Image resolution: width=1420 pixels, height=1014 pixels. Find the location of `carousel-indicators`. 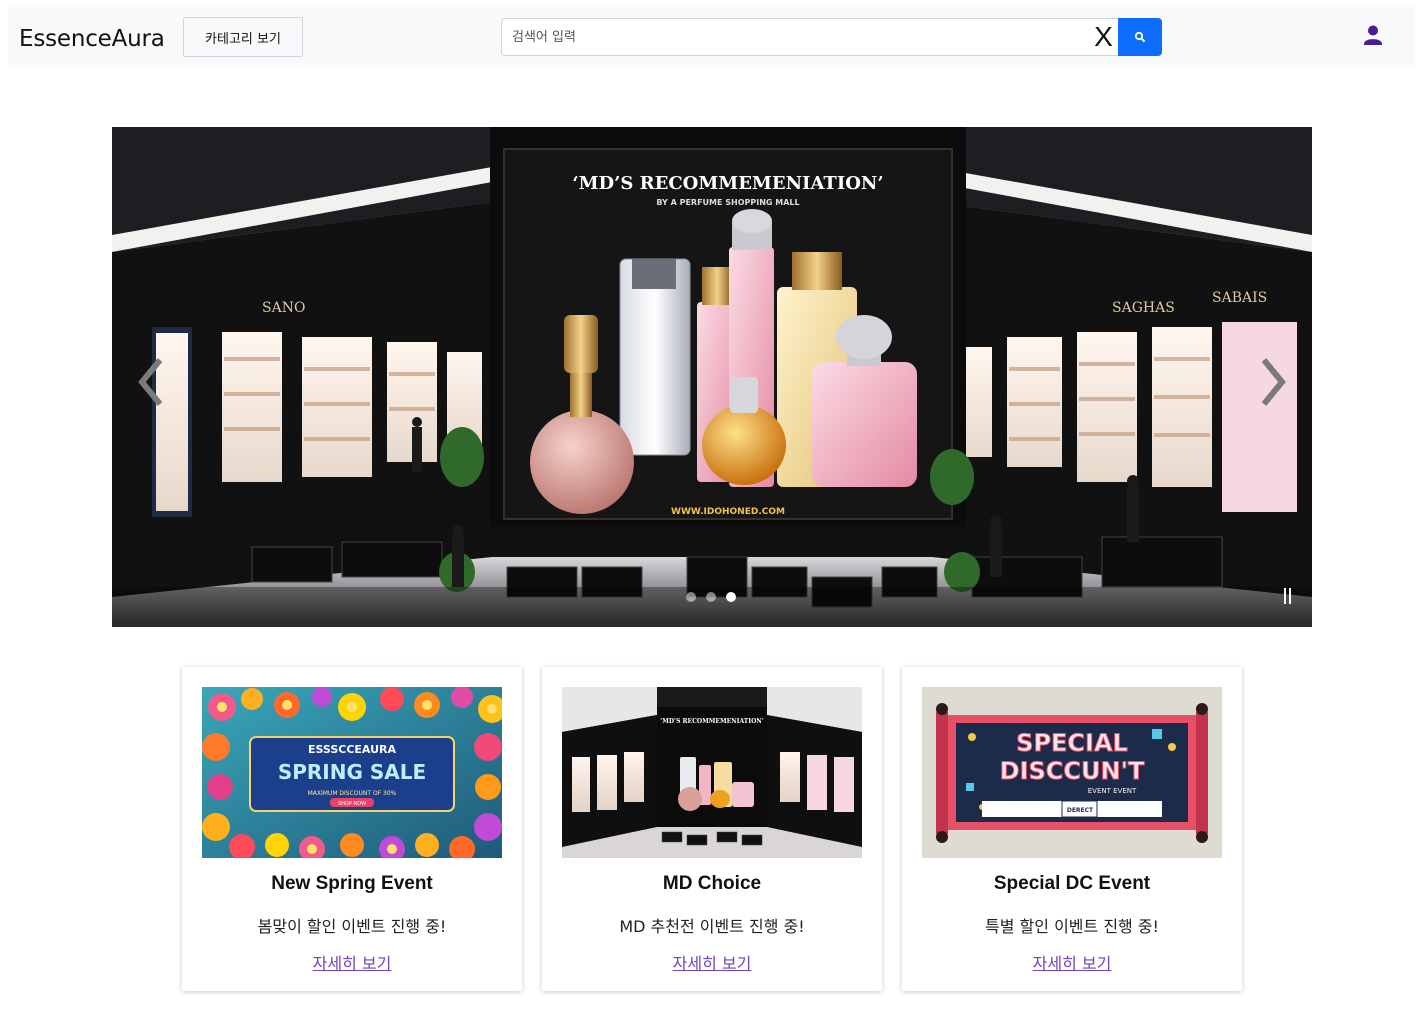

carousel-indicators is located at coordinates (711, 597).